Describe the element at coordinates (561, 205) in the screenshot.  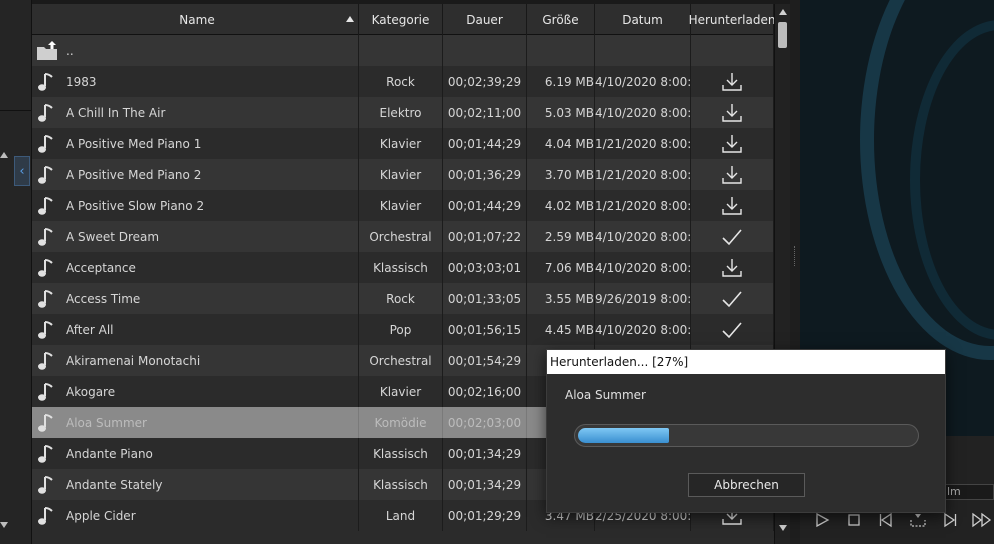
I see `size-cell: 4.02 MB` at that location.